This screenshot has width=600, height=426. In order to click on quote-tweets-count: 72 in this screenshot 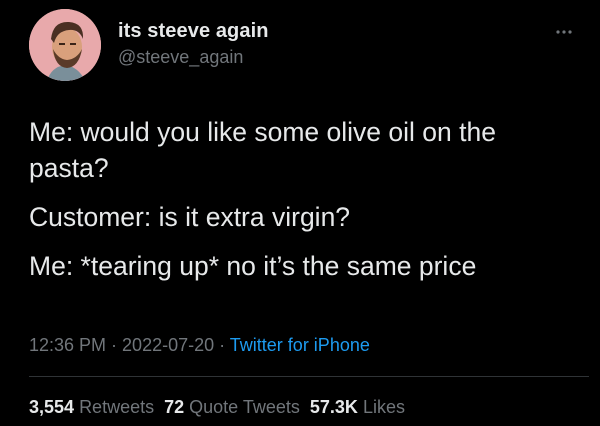, I will do `click(174, 407)`.